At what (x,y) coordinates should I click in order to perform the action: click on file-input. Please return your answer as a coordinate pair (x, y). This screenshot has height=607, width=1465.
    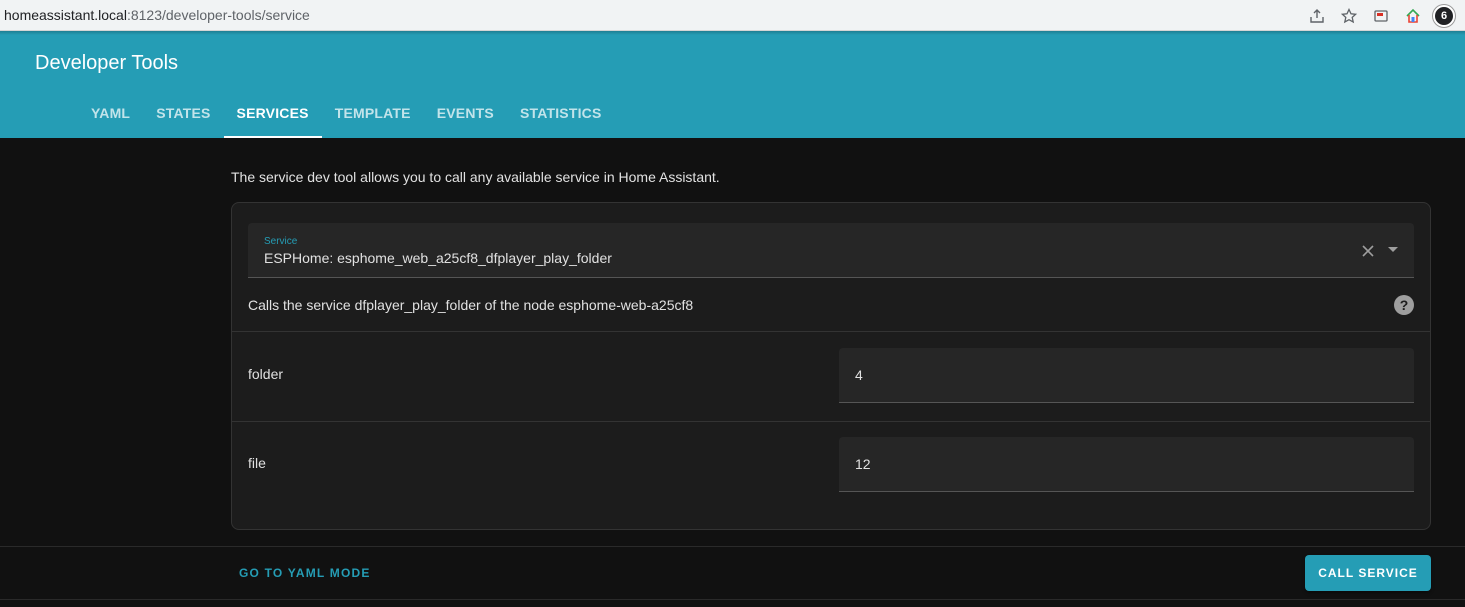
    Looking at the image, I should click on (1126, 464).